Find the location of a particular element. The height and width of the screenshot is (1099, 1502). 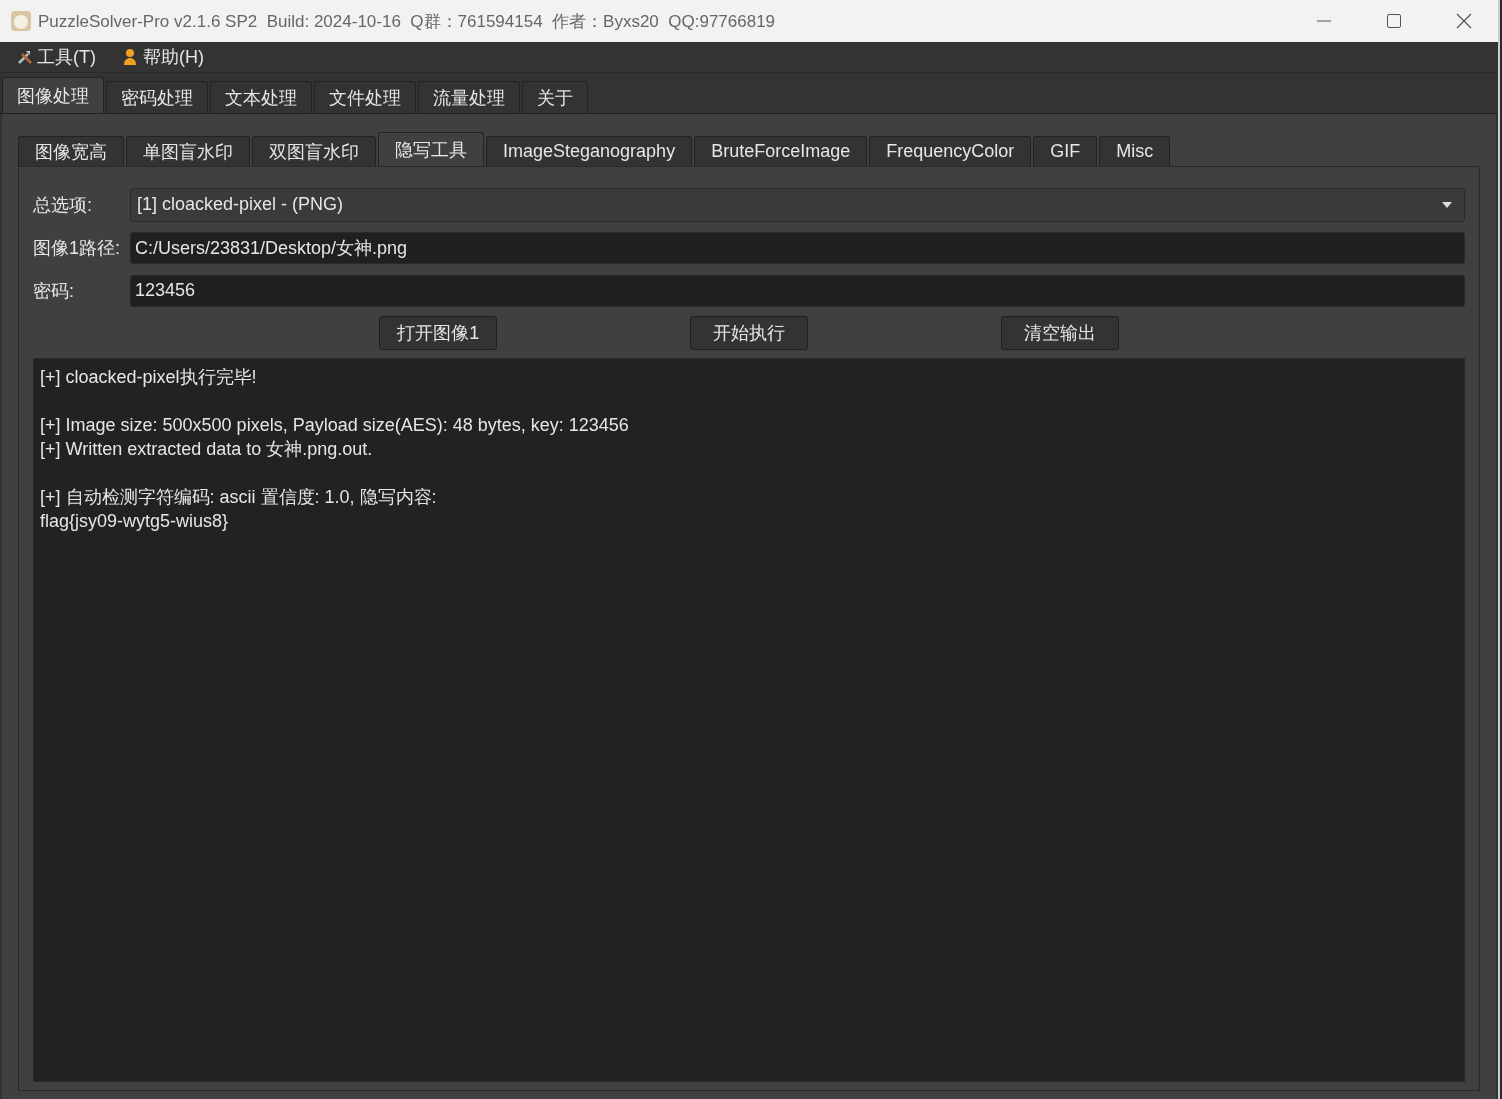

tab: 图像宽高 is located at coordinates (71, 151).